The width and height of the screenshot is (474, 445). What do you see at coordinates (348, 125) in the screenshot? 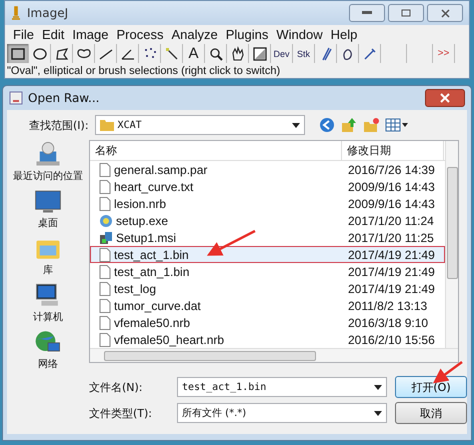
I see `up-folder-icon` at bounding box center [348, 125].